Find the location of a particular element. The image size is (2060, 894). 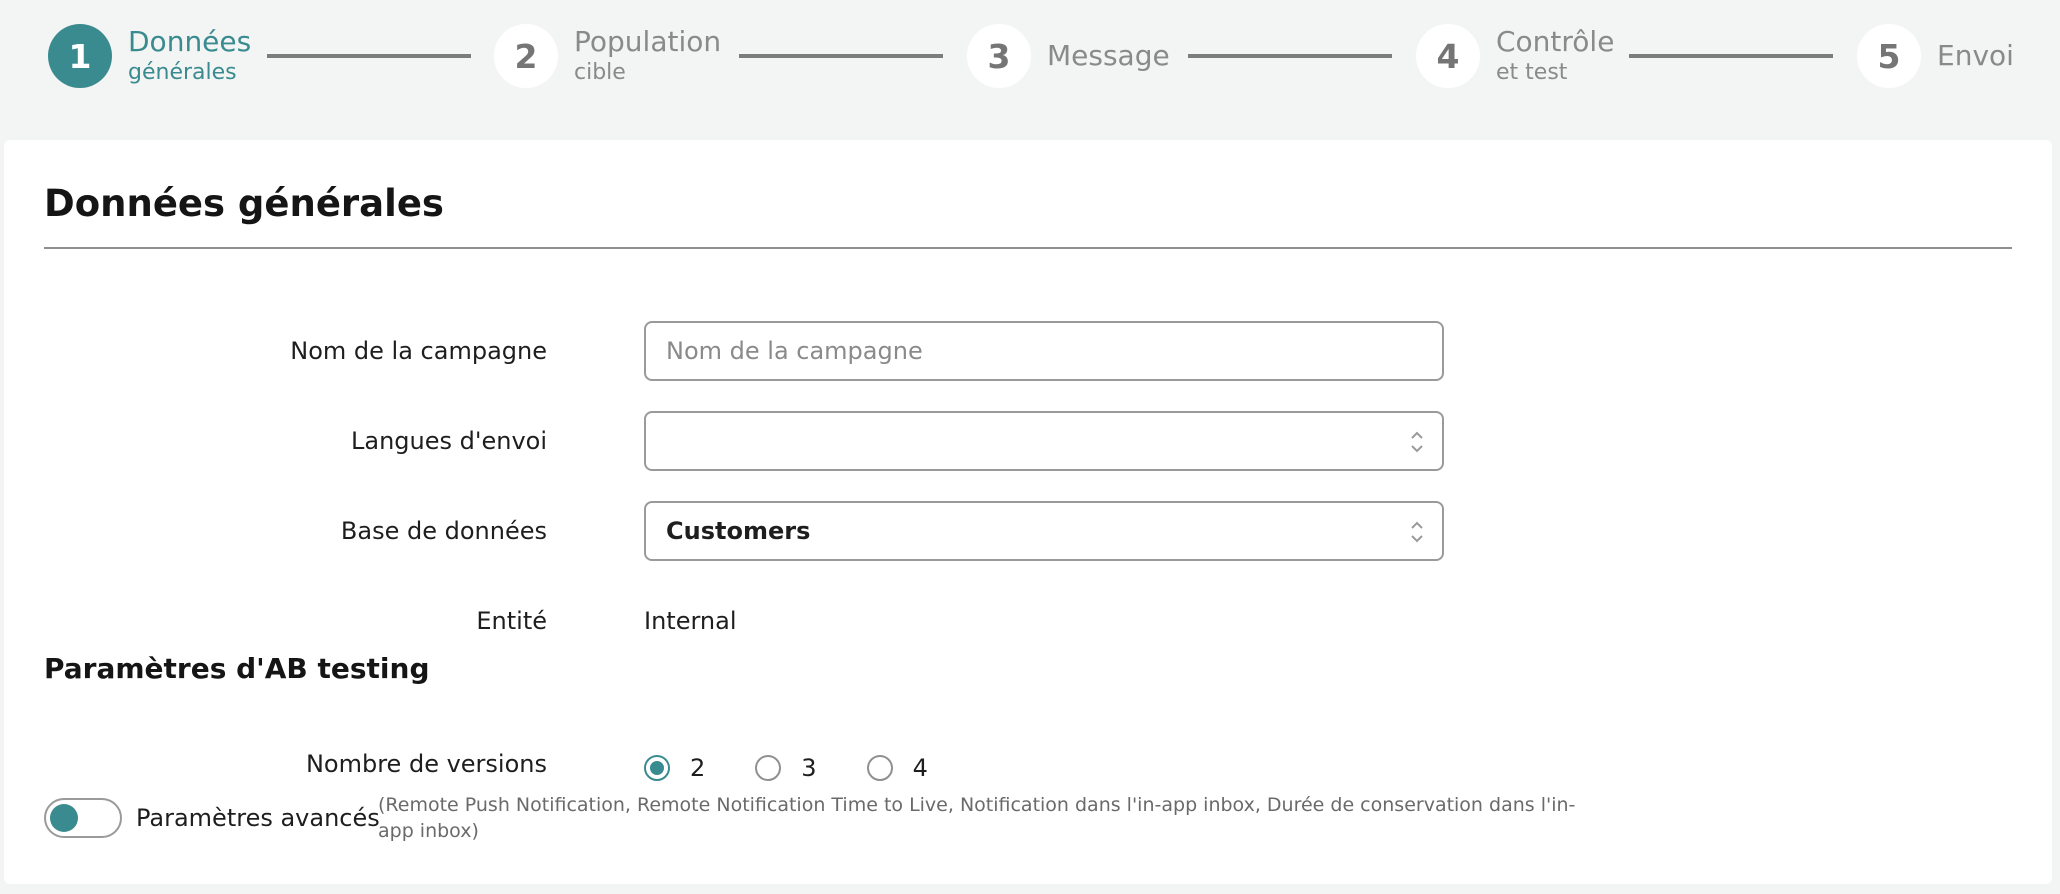

step-number: 1 is located at coordinates (80, 56).